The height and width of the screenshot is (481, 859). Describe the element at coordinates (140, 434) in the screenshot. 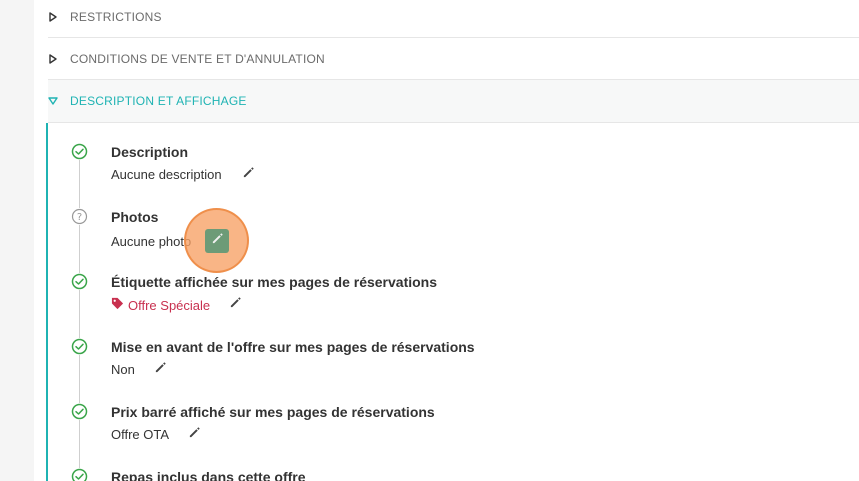

I see `item-value-prix-barre: Offre OTA` at that location.